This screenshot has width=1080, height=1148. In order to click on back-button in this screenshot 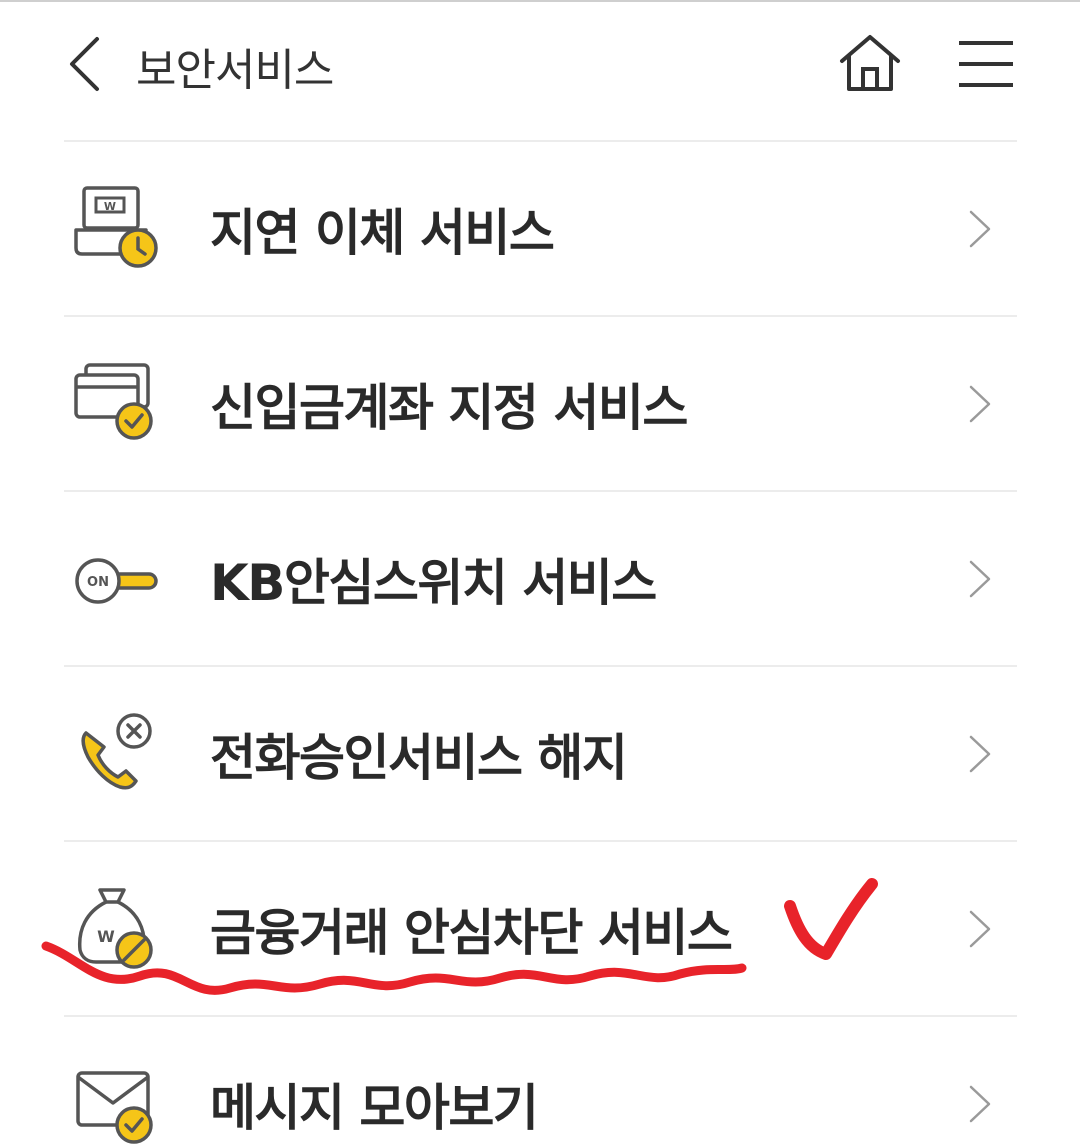, I will do `click(84, 64)`.